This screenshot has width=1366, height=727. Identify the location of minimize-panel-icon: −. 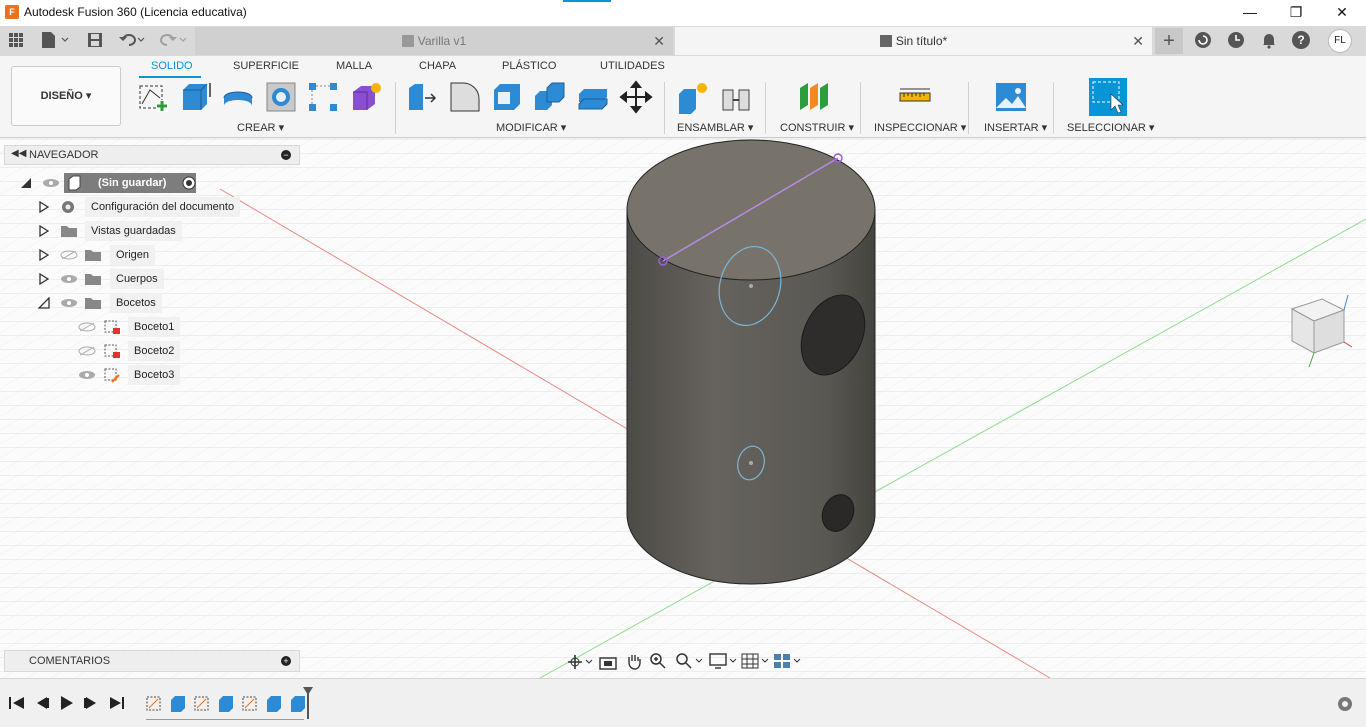
(286, 155).